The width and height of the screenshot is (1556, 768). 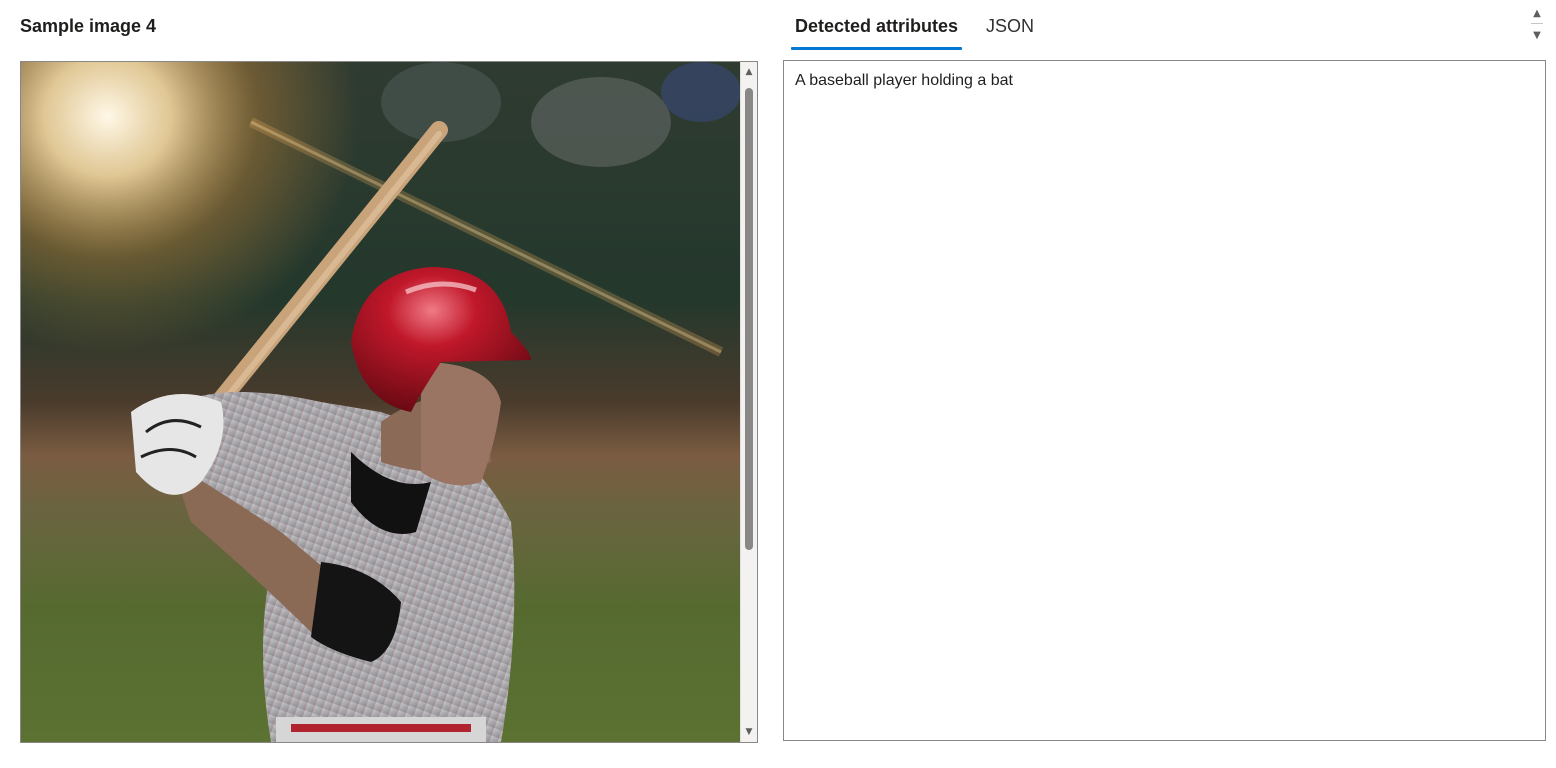 What do you see at coordinates (904, 80) in the screenshot?
I see `caption-text: A baseball player holding a bat` at bounding box center [904, 80].